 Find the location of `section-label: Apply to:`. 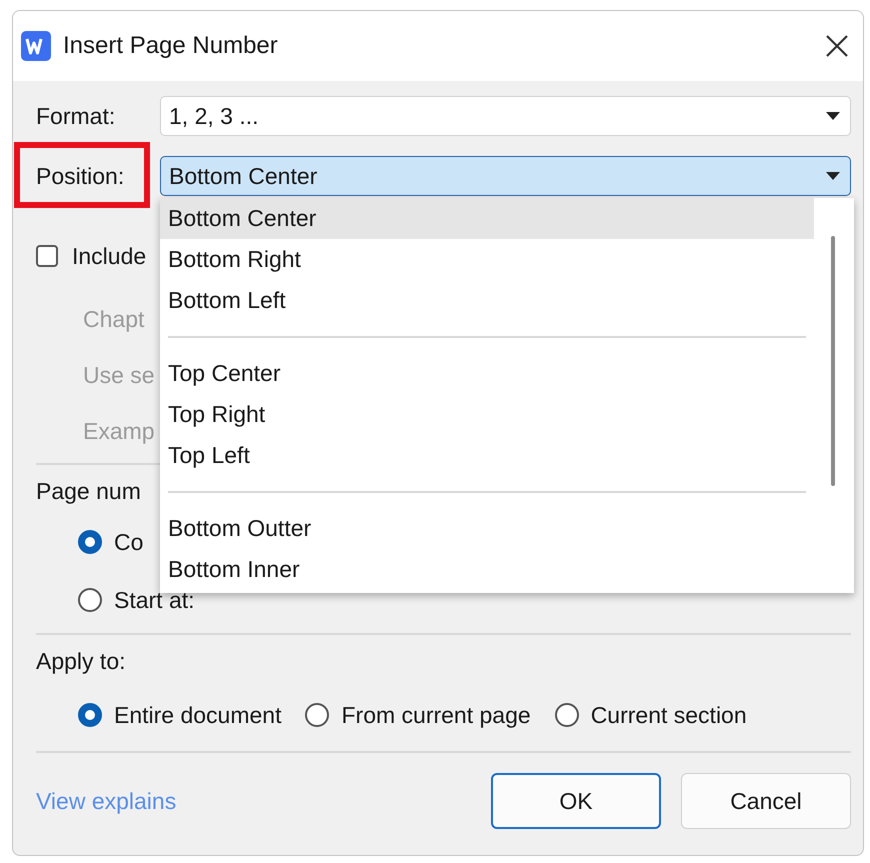

section-label: Apply to: is located at coordinates (81, 661).